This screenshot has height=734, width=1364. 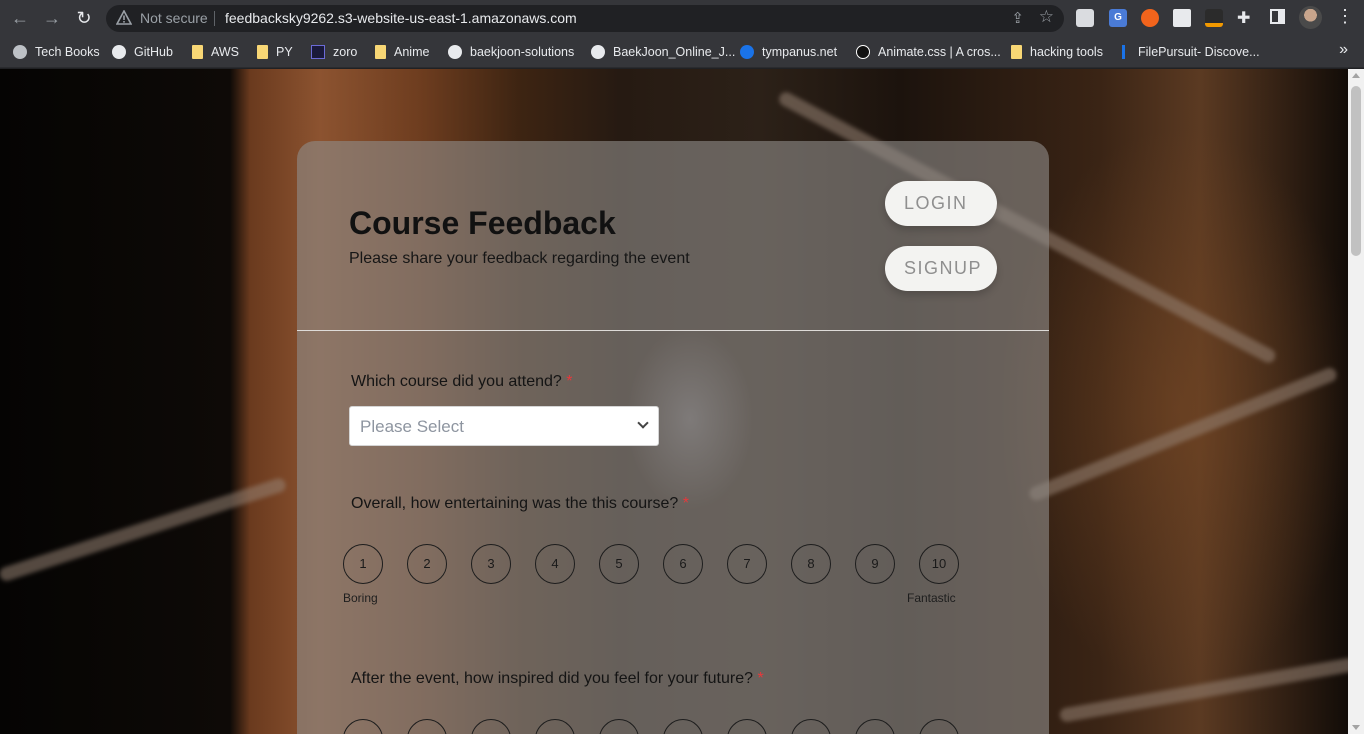 I want to click on bookmark-item: AWS, so click(x=215, y=52).